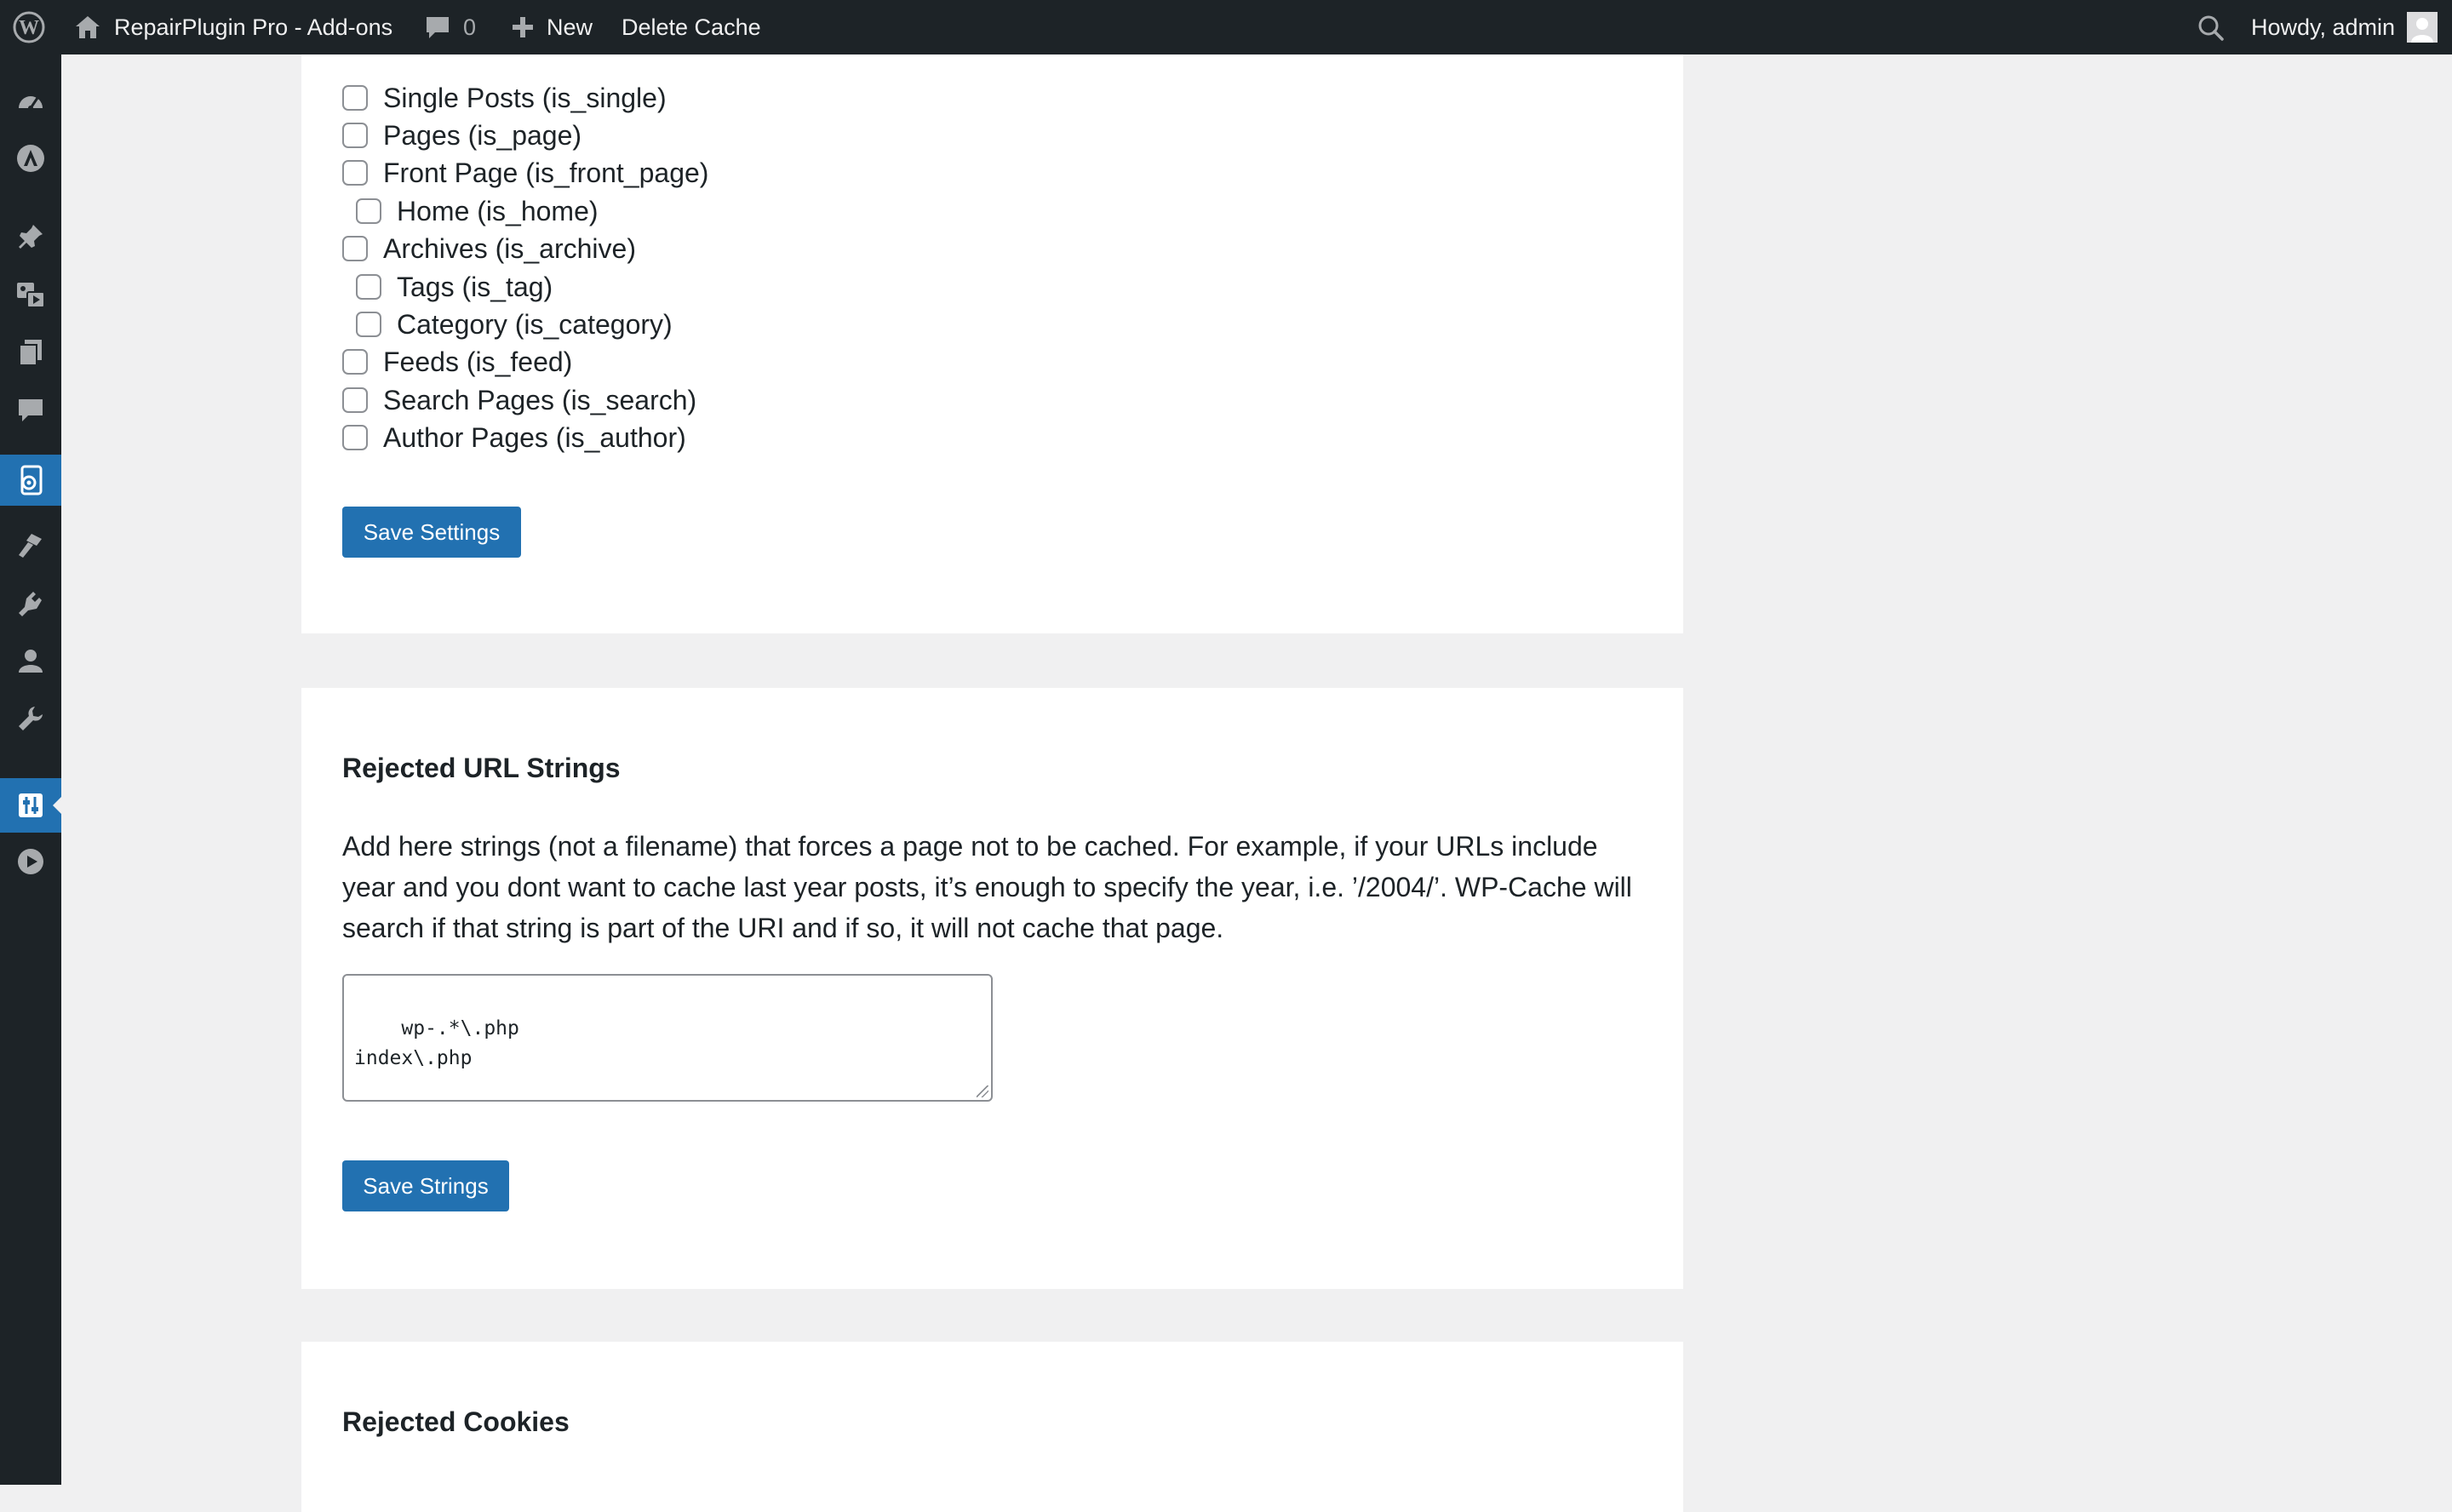 This screenshot has width=2452, height=1512. I want to click on option-label: Feeds (is_feed), so click(478, 361).